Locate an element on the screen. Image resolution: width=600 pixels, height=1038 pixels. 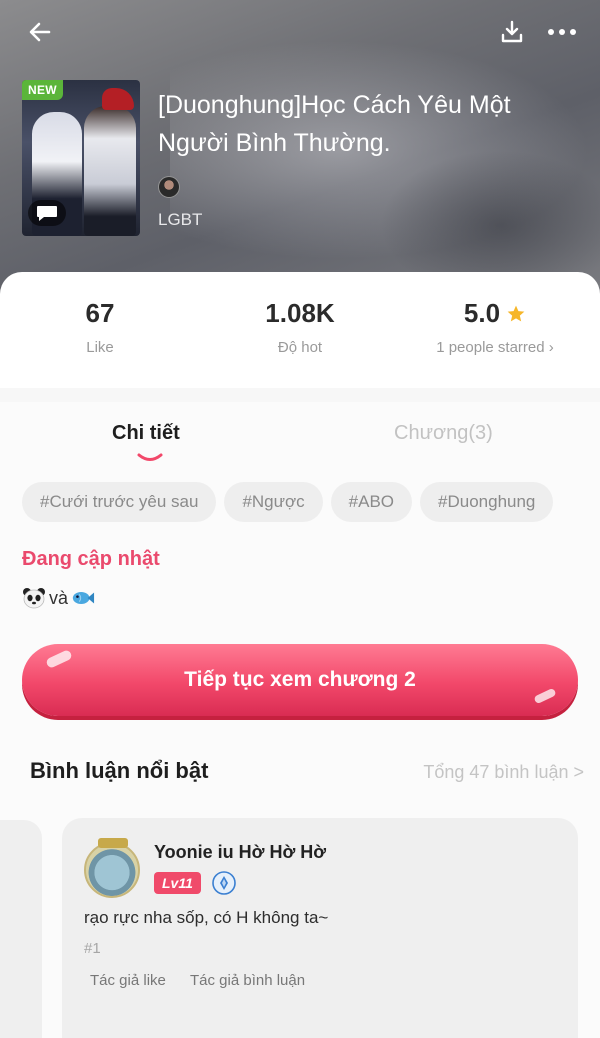
tab-active-indicator is located at coordinates (150, 457).